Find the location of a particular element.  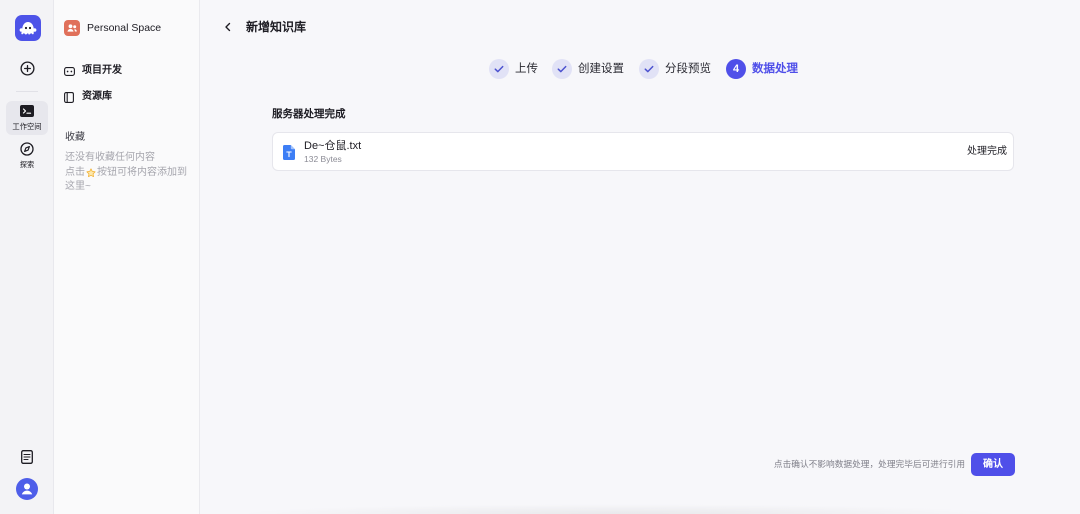

document-icon is located at coordinates (27, 457).